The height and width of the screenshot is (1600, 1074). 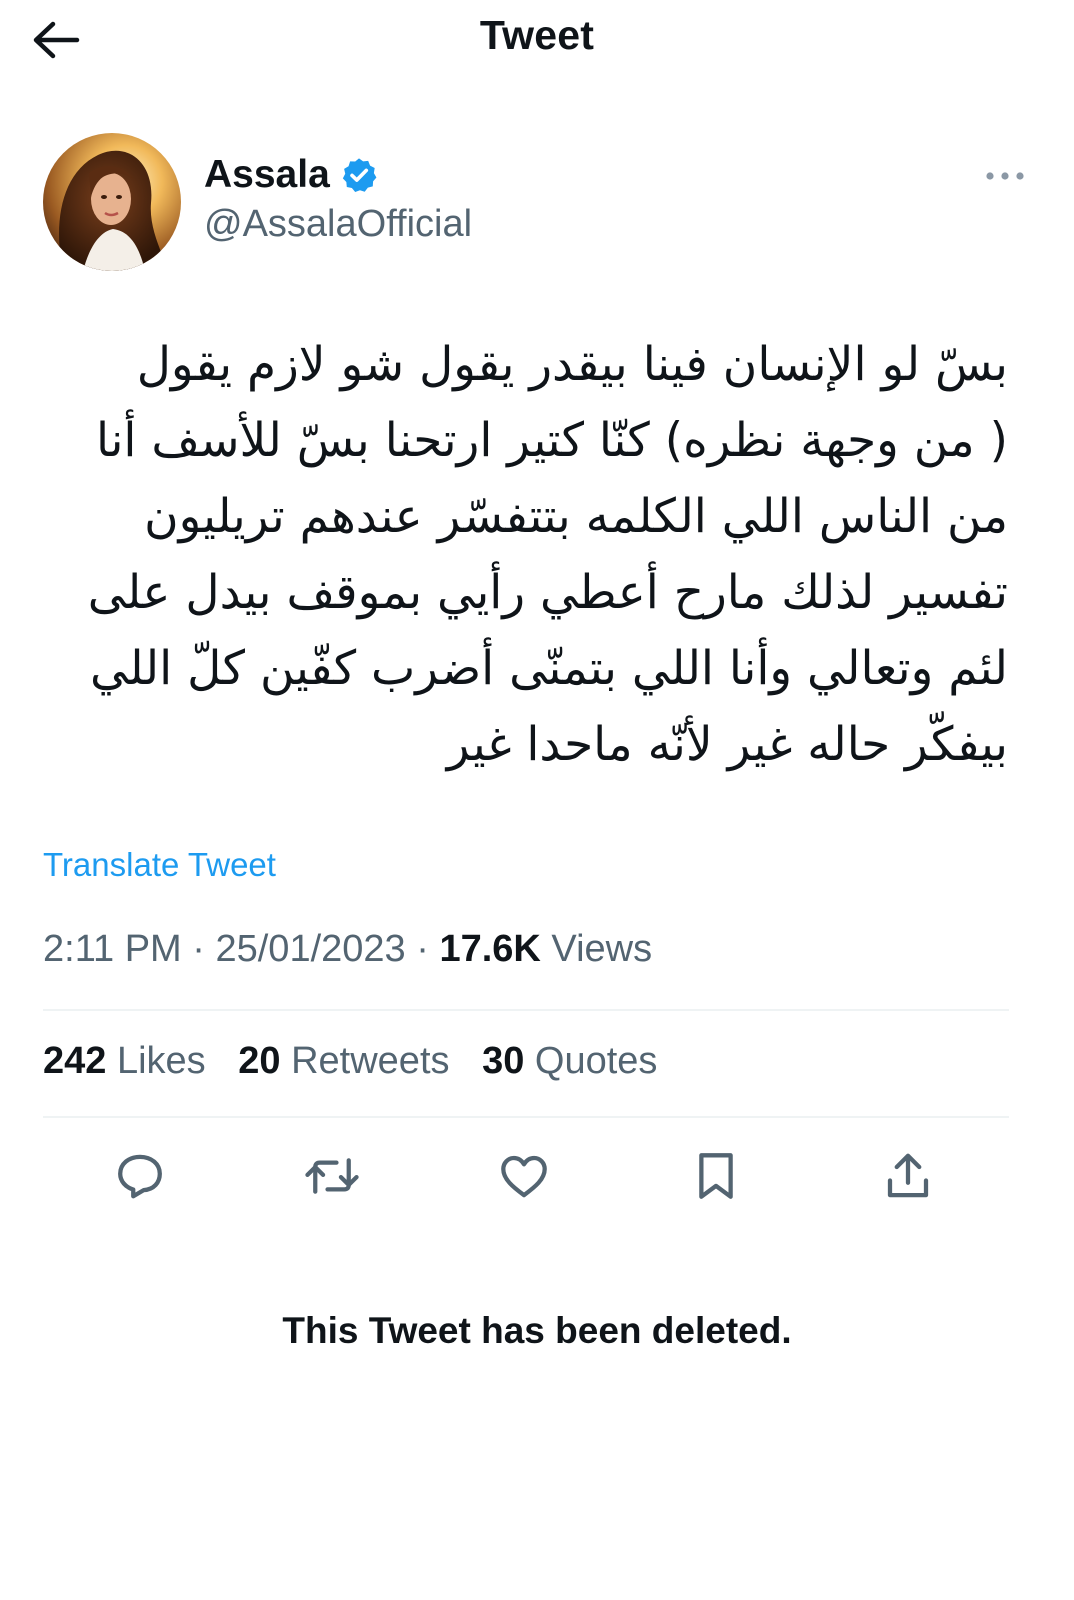 I want to click on action-bar, so click(x=526, y=1176).